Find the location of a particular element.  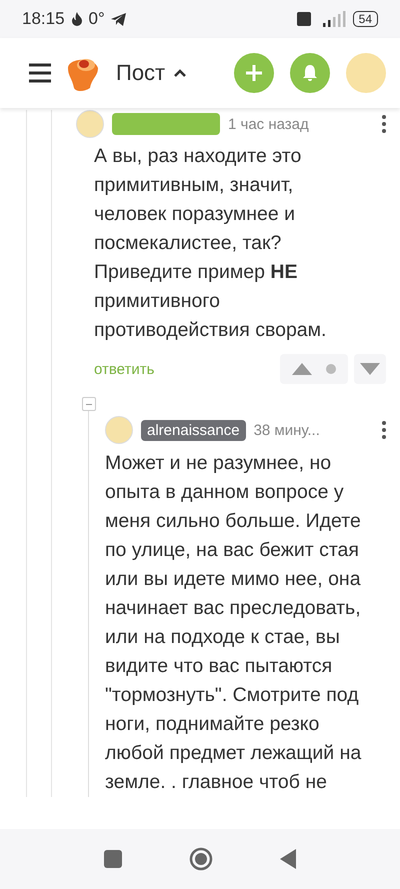

home-icon is located at coordinates (200, 859).